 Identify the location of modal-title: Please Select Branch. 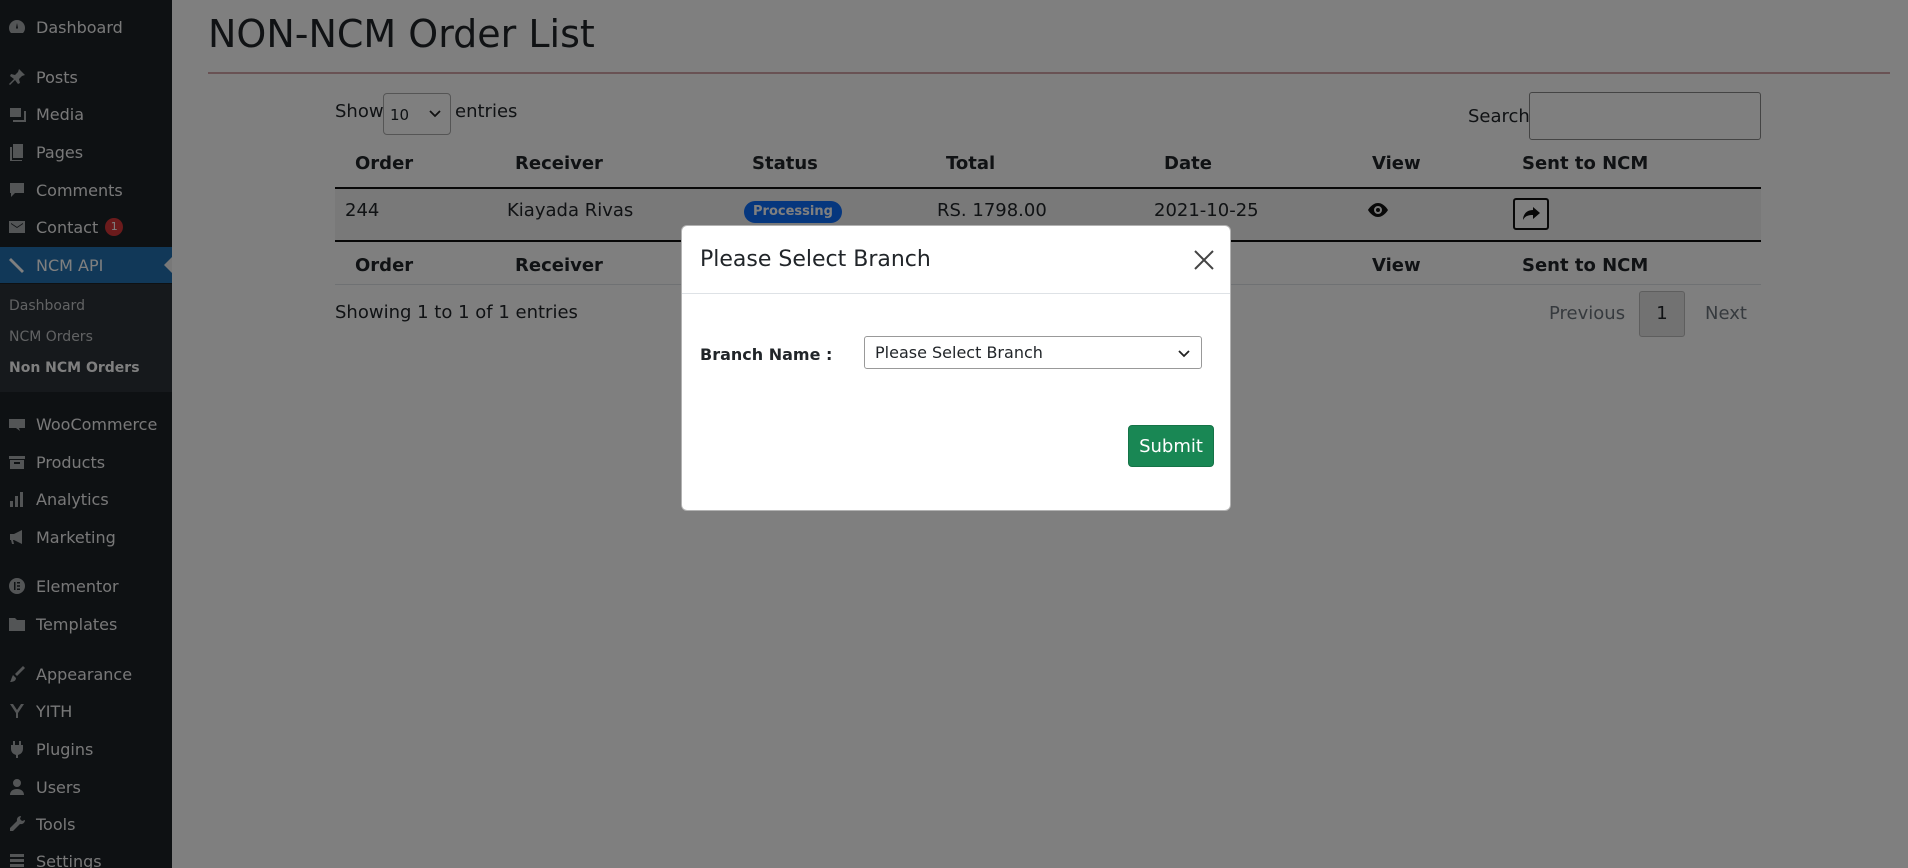
(815, 259).